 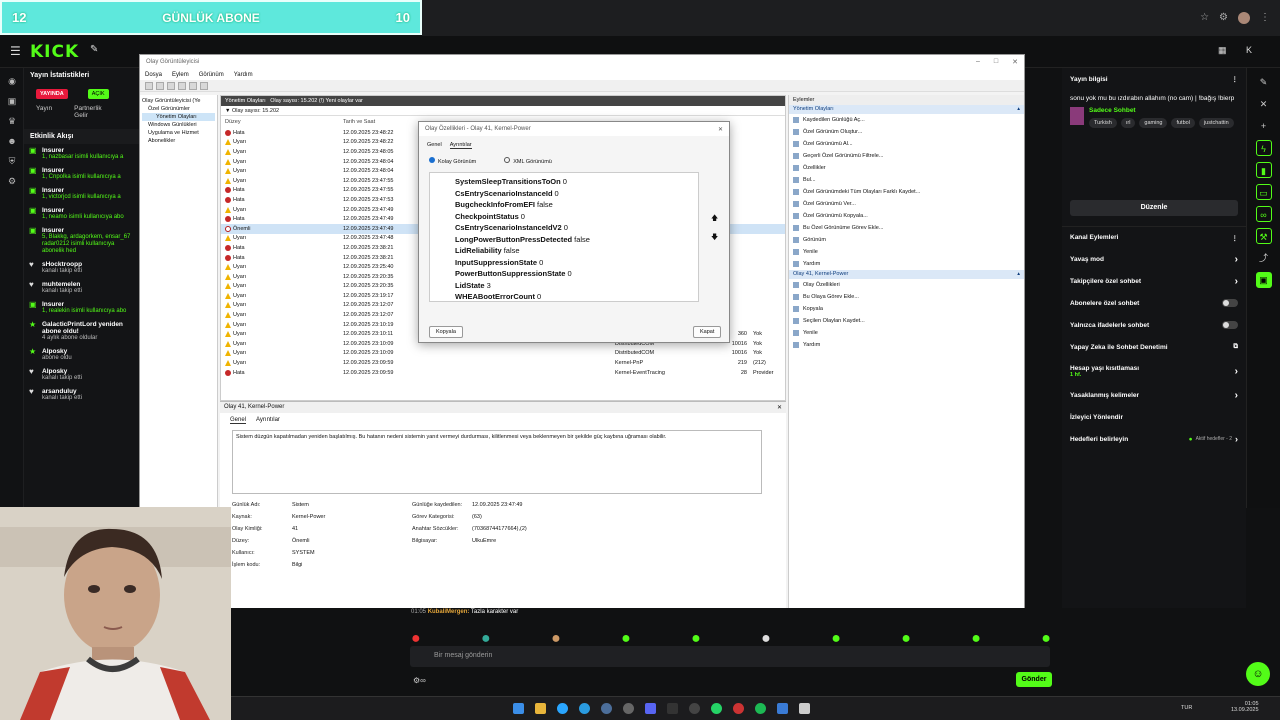 What do you see at coordinates (1235, 347) in the screenshot?
I see `external-link-icon: ⧉` at bounding box center [1235, 347].